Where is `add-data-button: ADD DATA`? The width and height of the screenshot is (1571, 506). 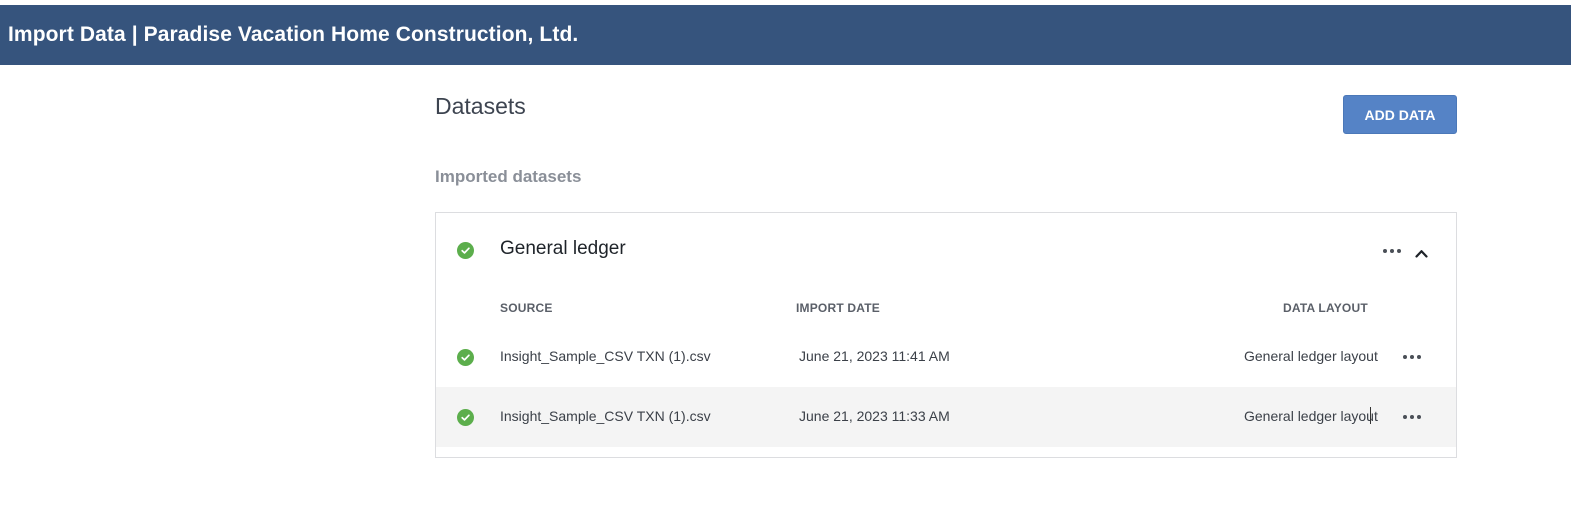
add-data-button: ADD DATA is located at coordinates (1400, 114).